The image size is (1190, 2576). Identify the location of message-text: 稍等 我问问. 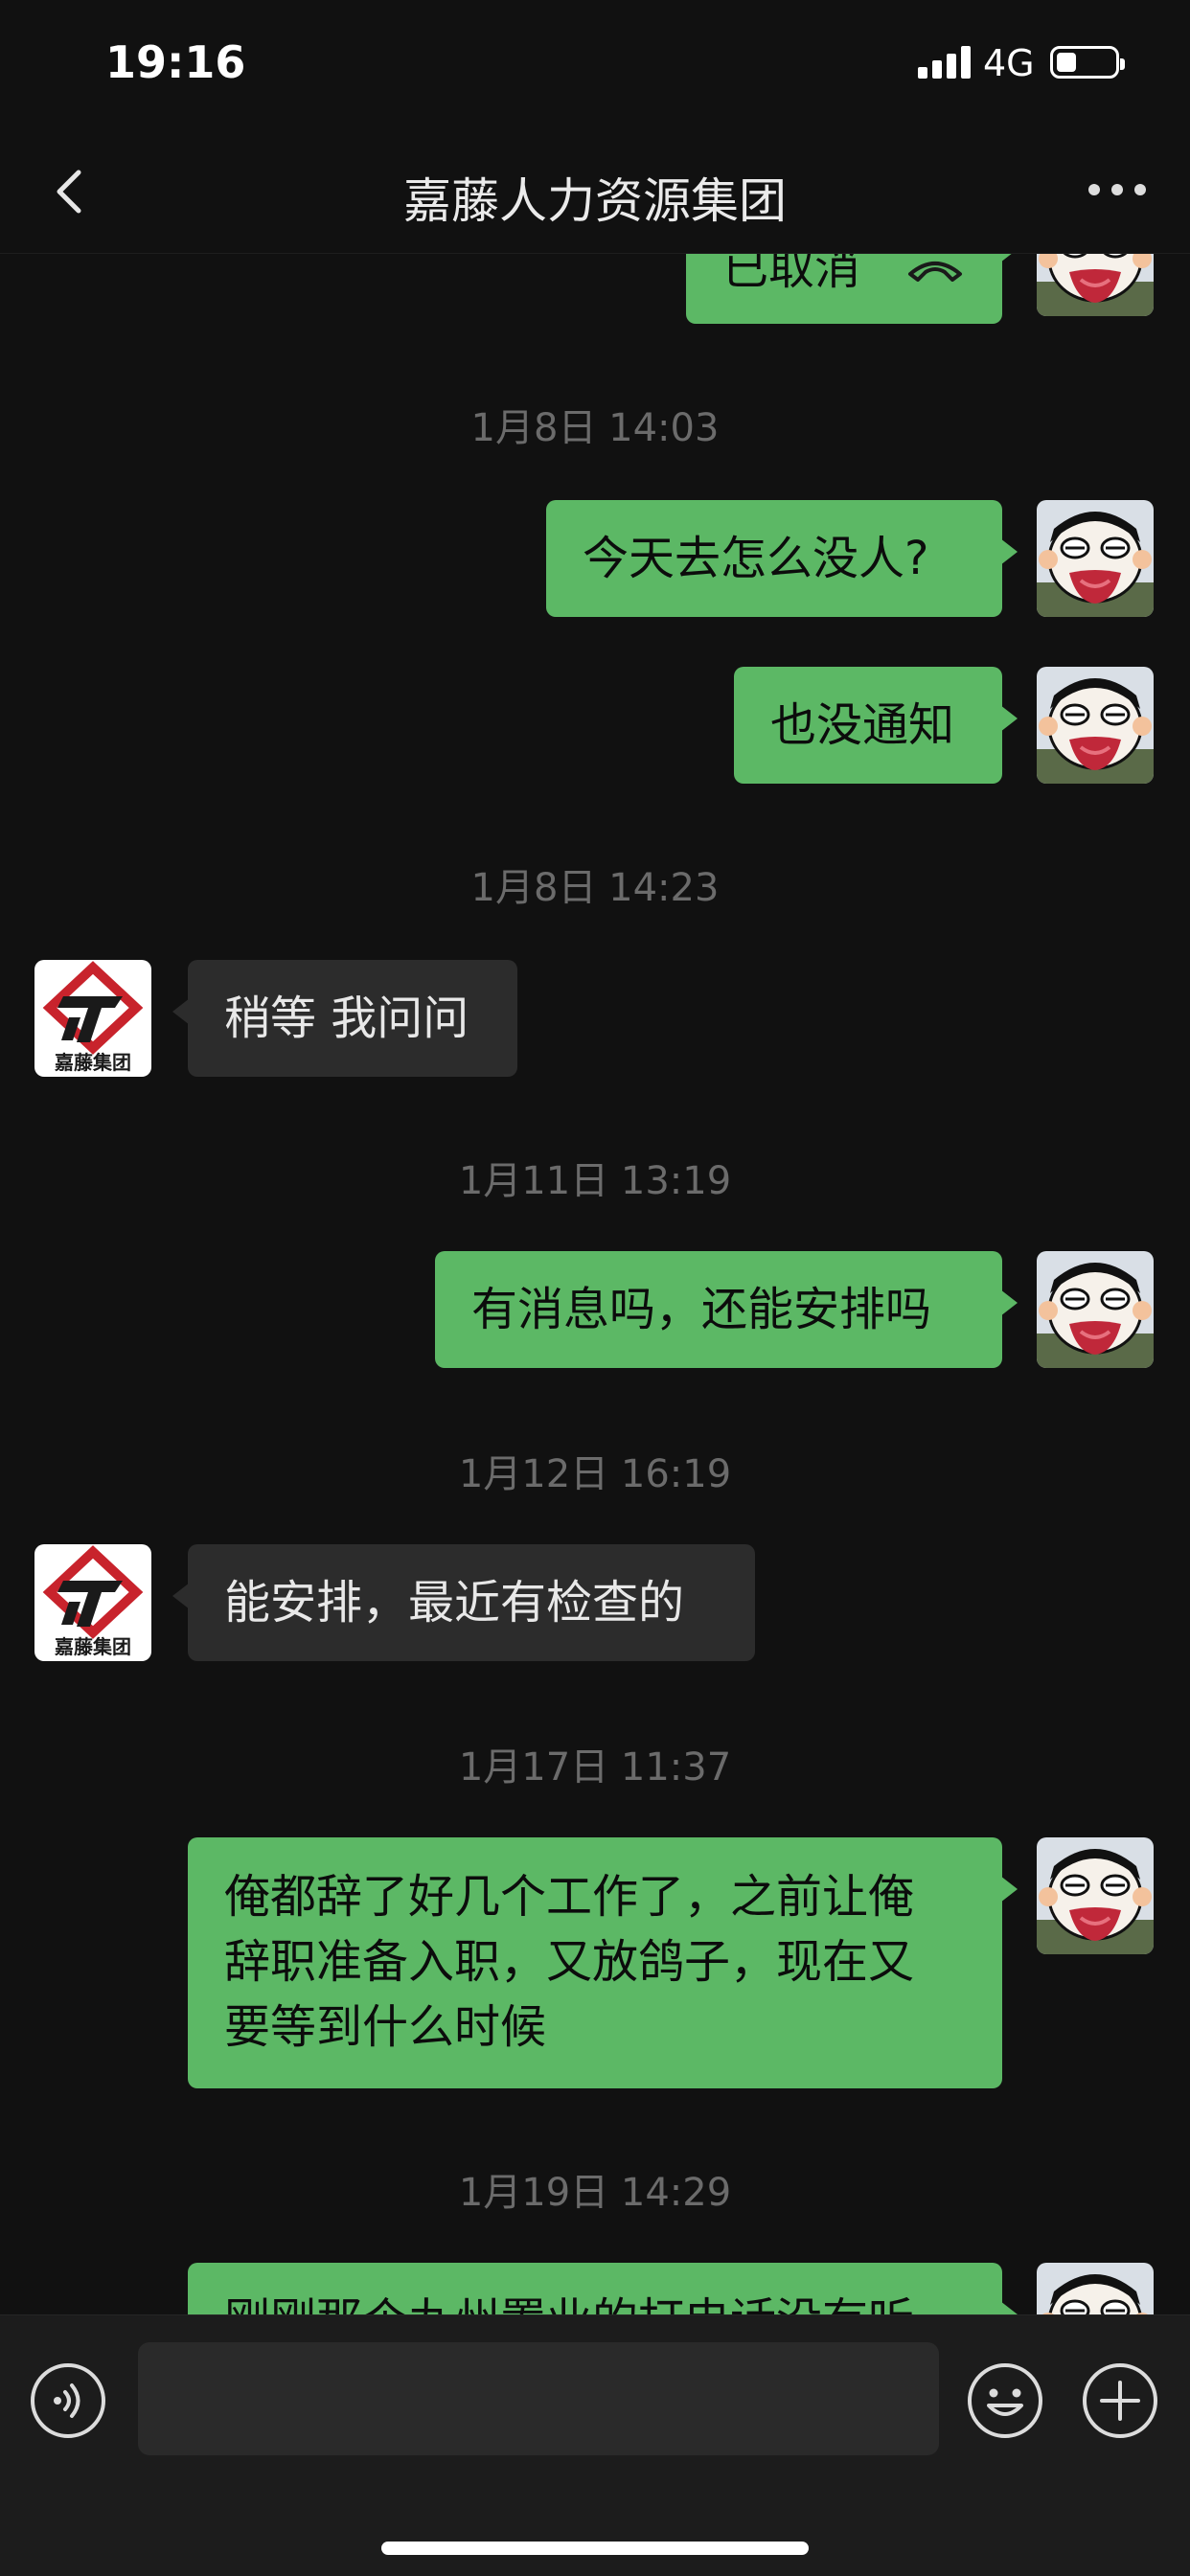
(347, 1018).